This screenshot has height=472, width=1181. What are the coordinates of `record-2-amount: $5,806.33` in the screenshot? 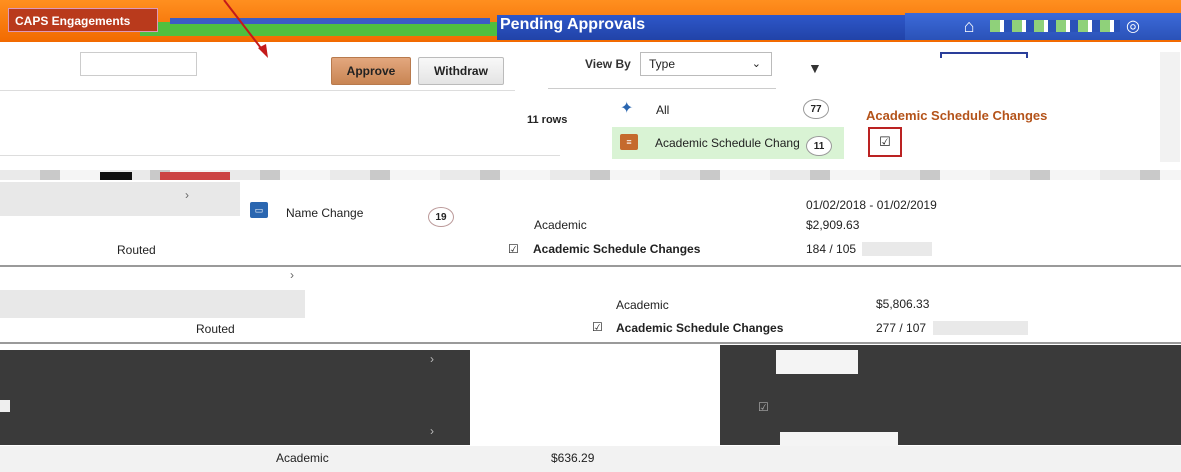 It's located at (903, 304).